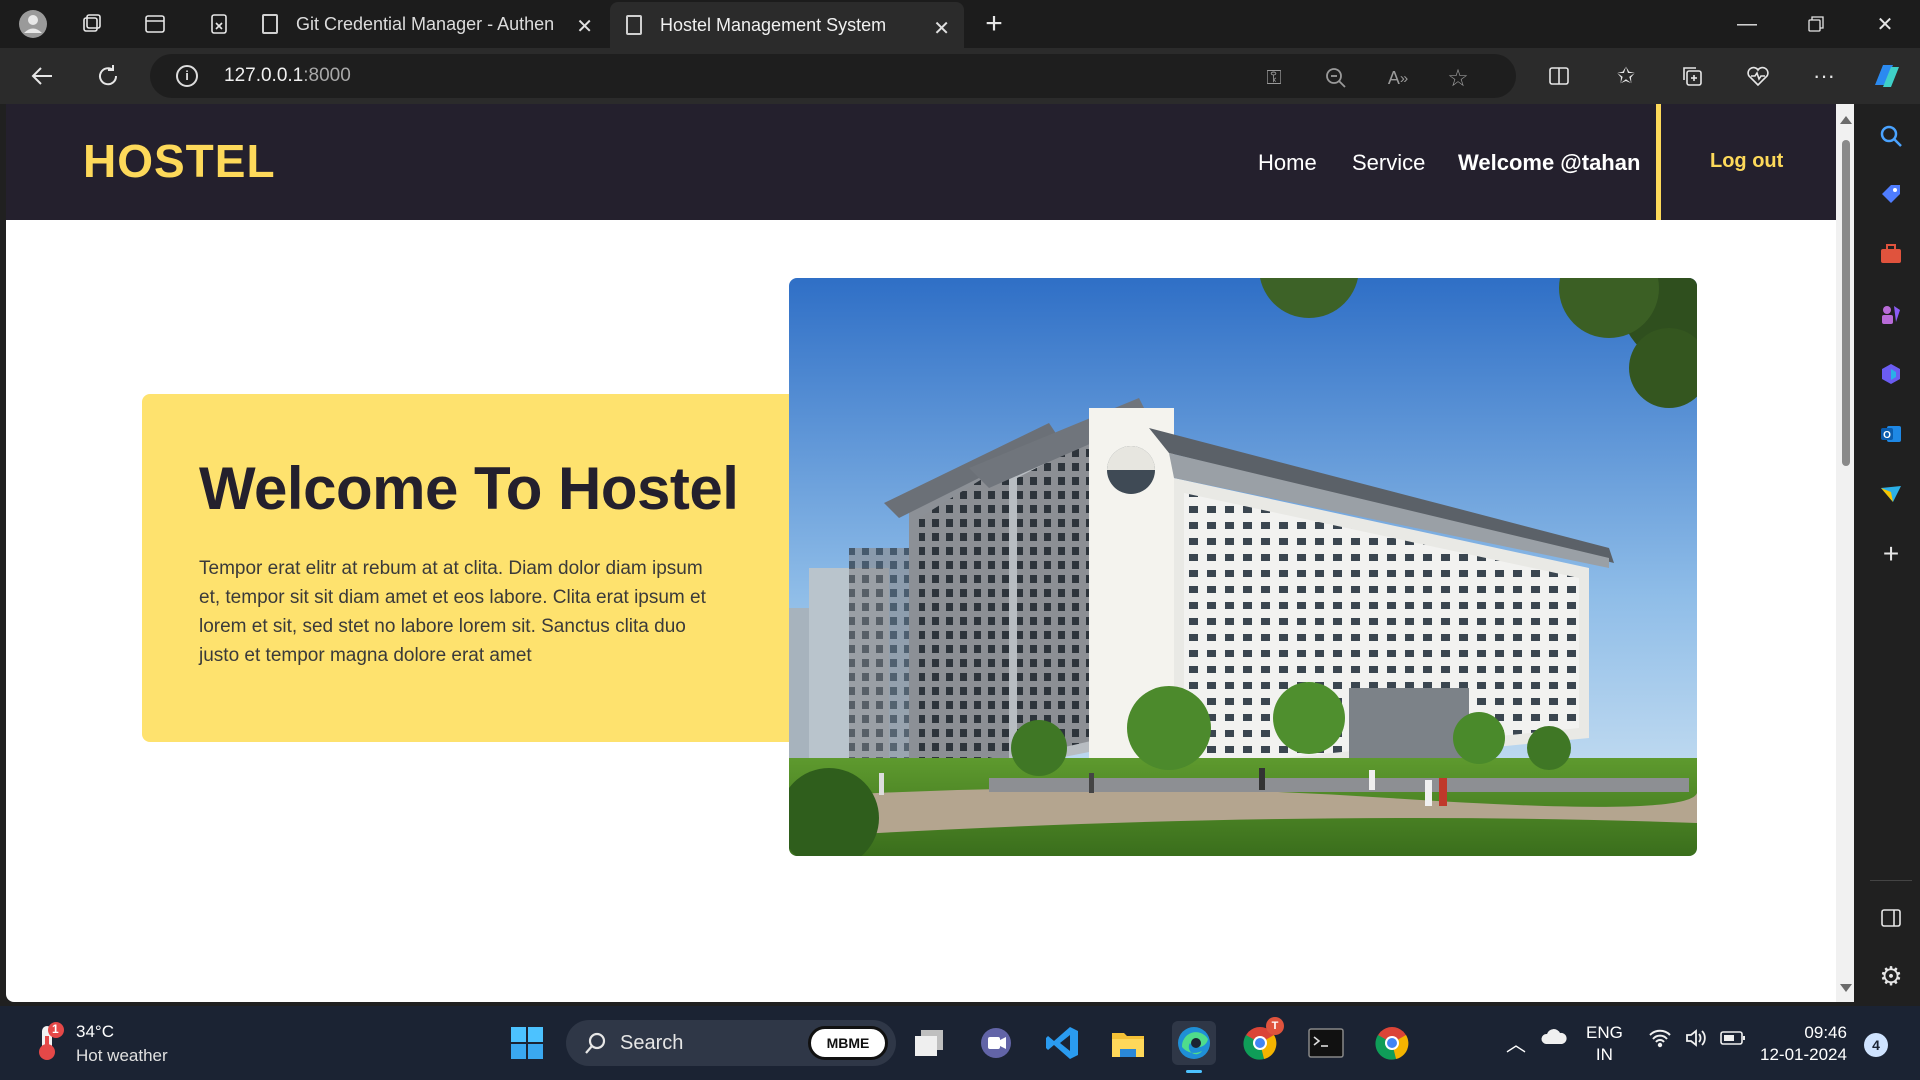 This screenshot has height=1080, width=1920. I want to click on show-hidden-icons-chevron-icon: ︿, so click(1516, 1042).